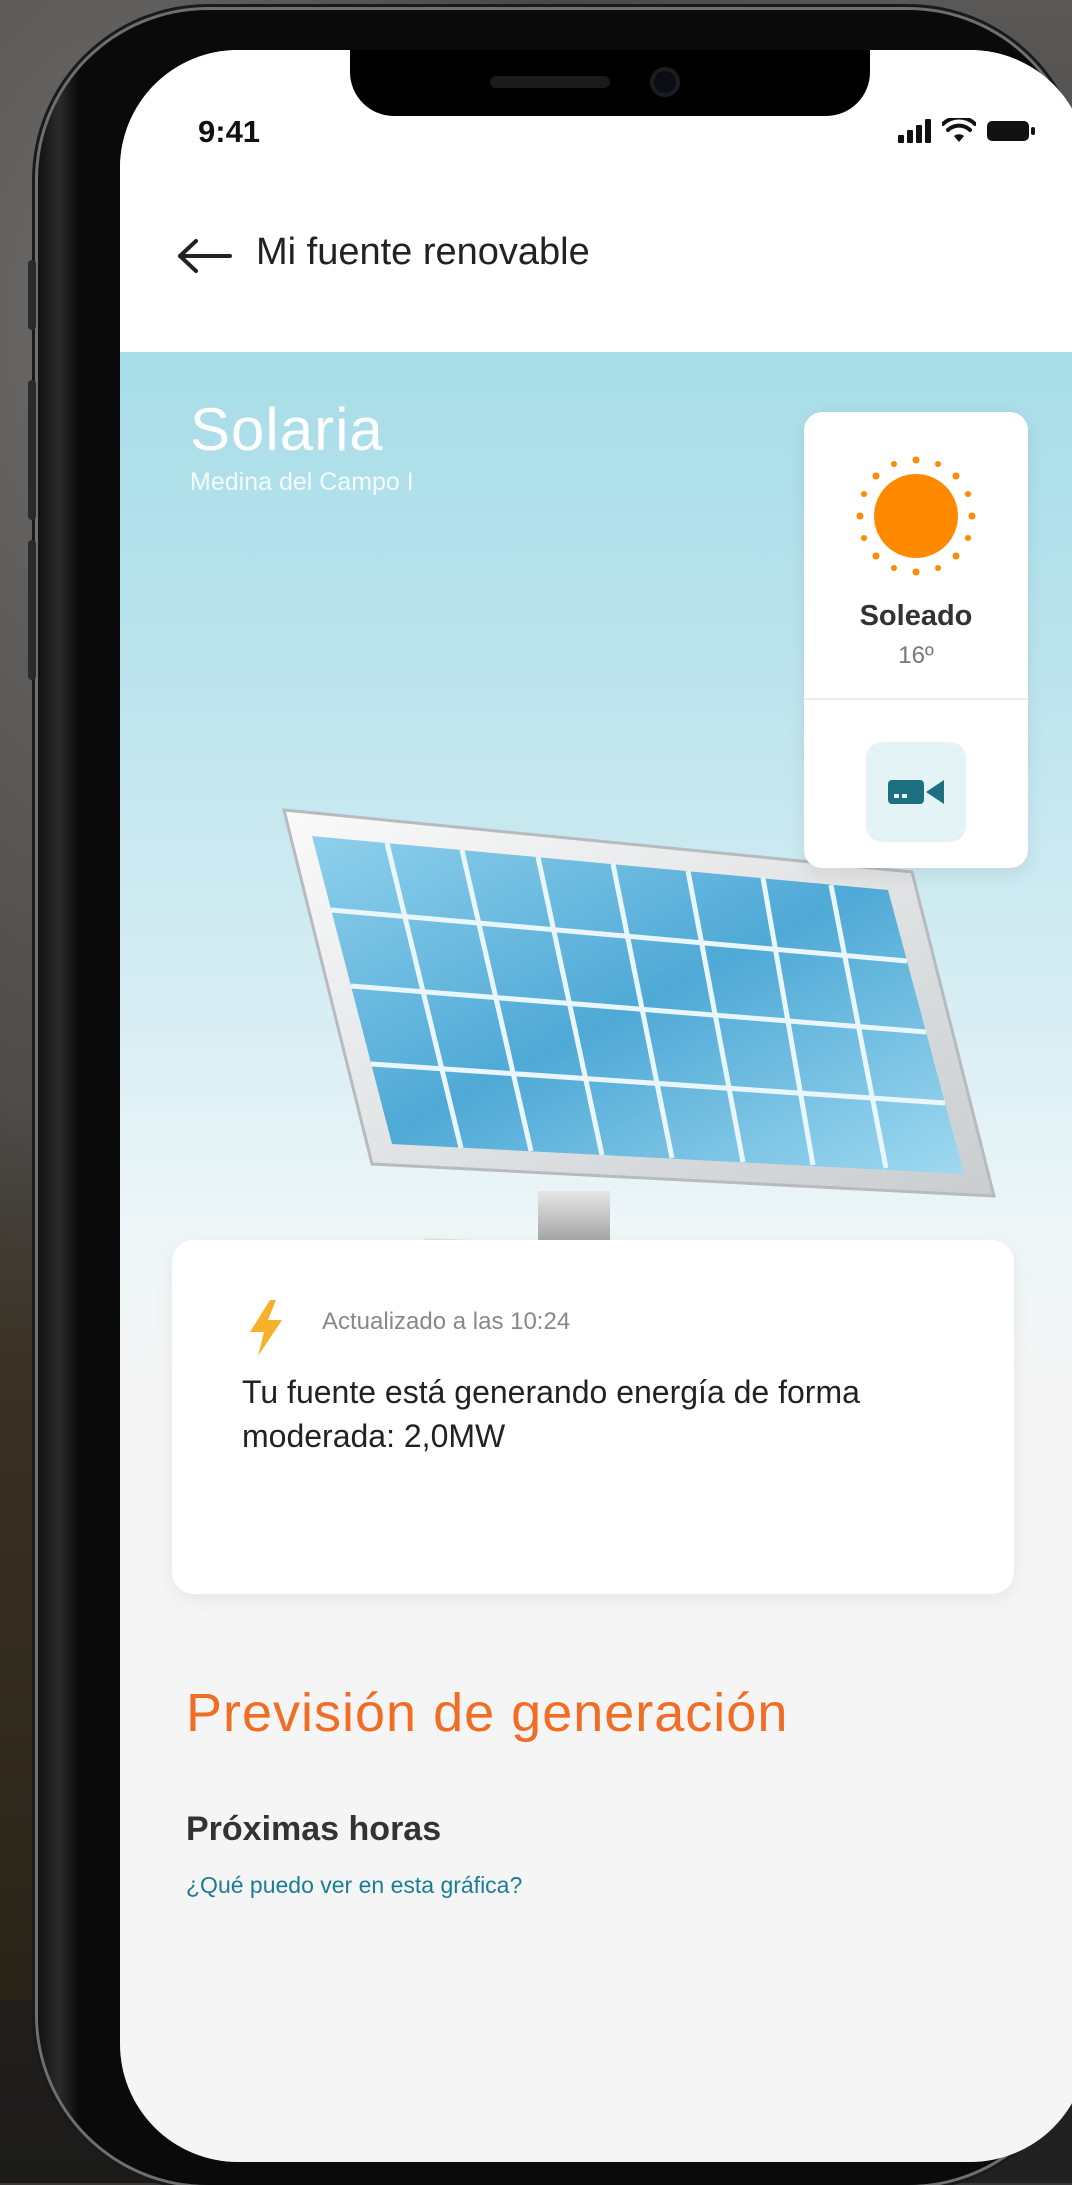  I want to click on plant-name: Solaria, so click(287, 429).